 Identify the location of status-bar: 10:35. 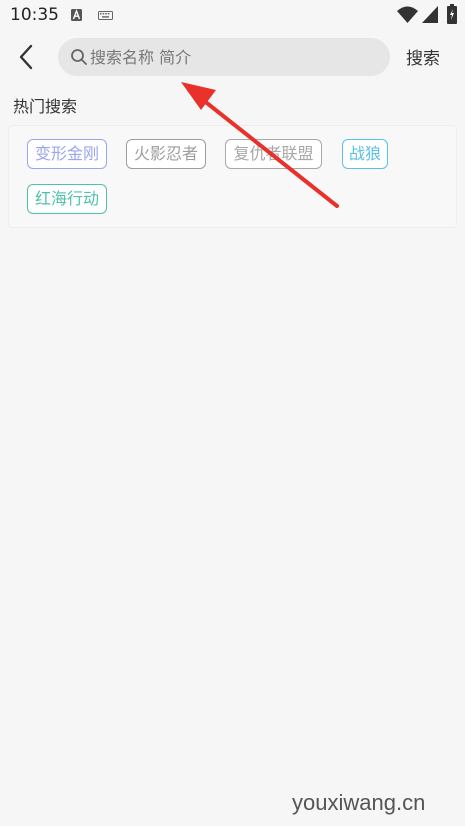
(232, 16).